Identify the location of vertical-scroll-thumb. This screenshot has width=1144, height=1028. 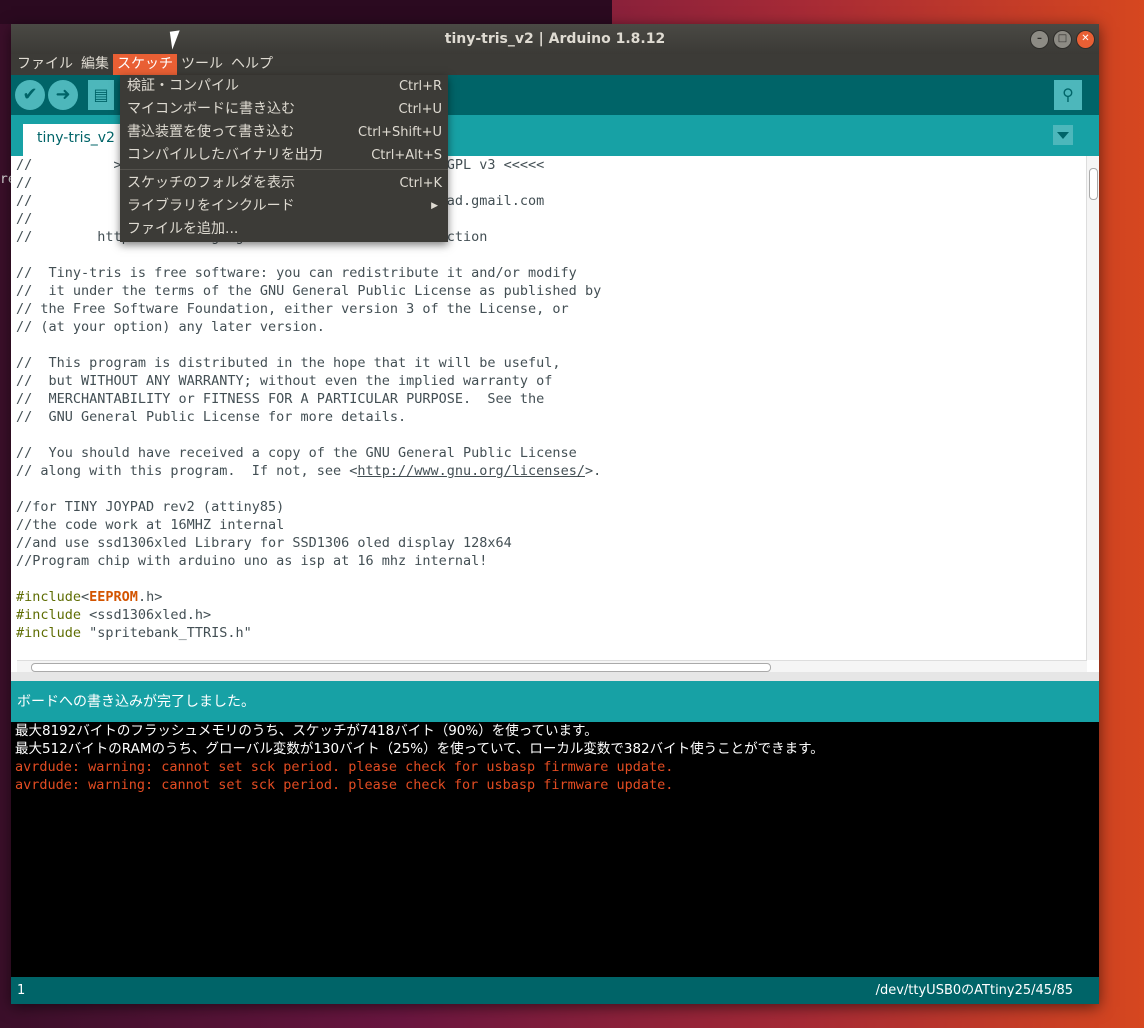
(1093, 184).